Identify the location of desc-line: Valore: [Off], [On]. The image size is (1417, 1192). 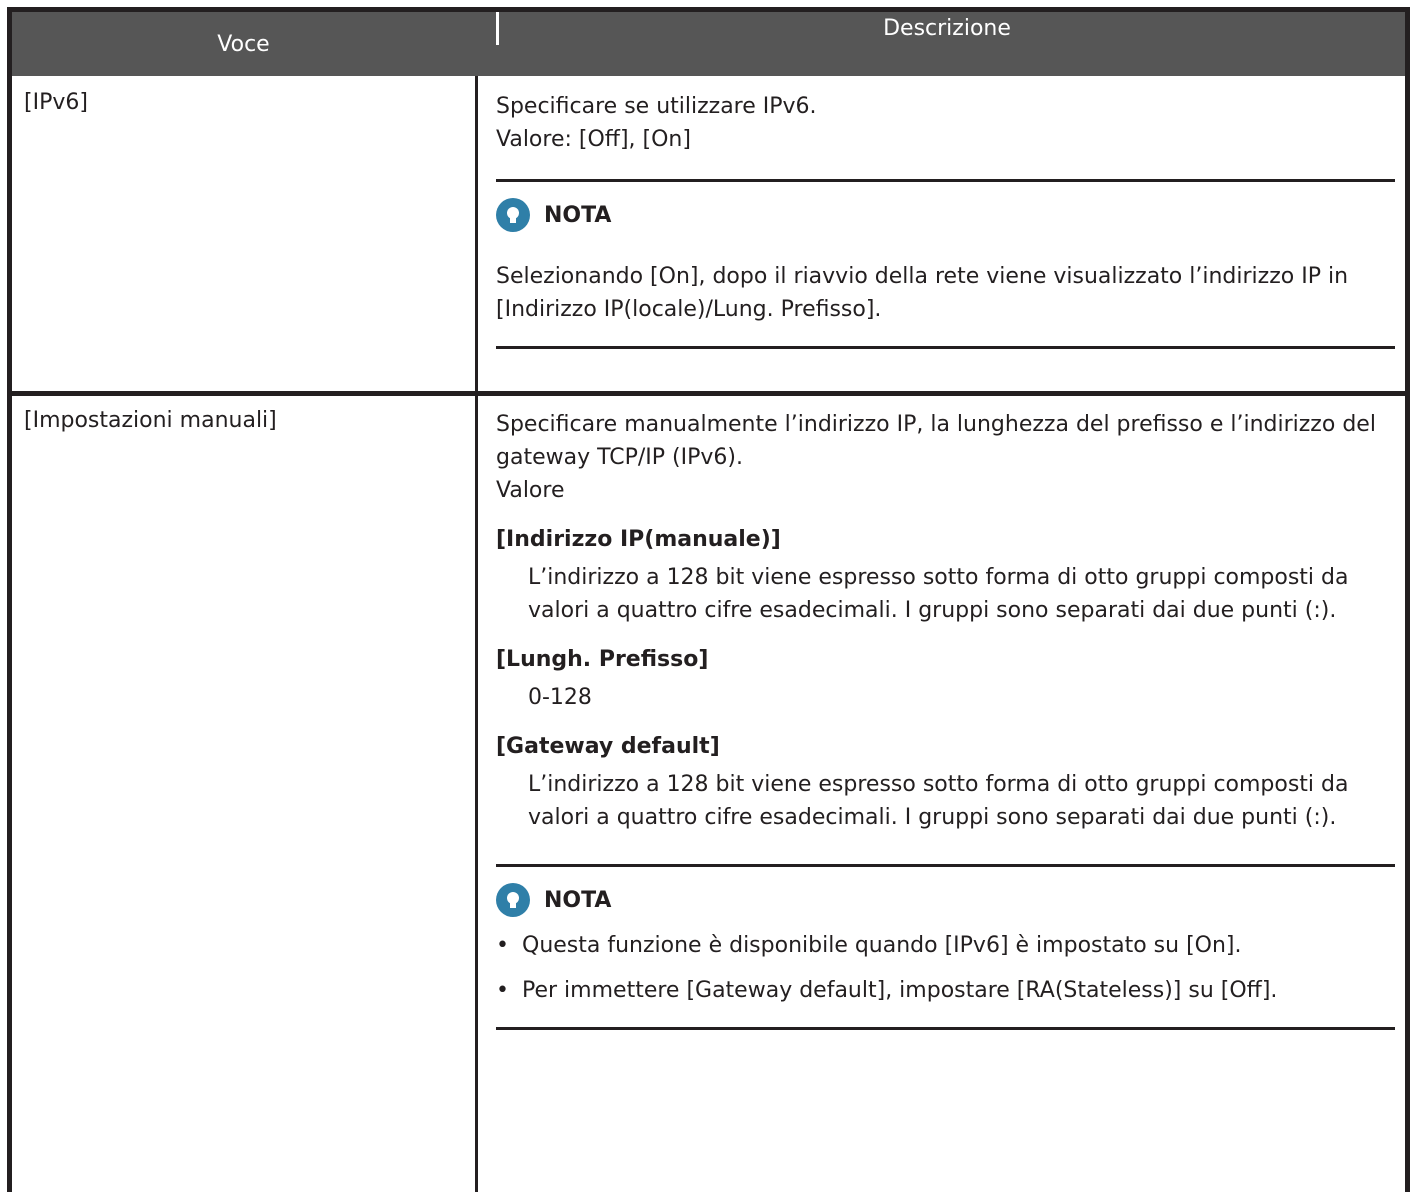
(593, 139).